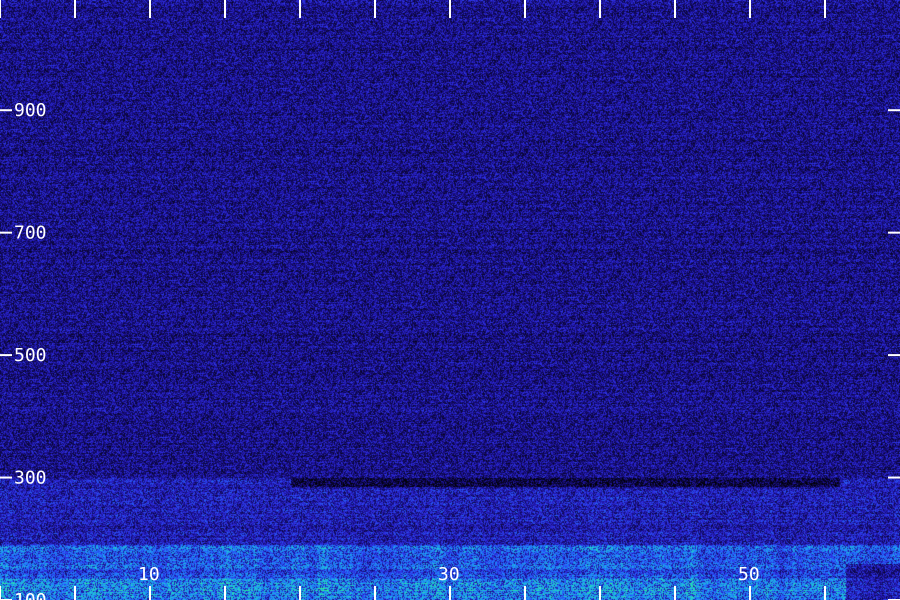 This screenshot has height=600, width=900. Describe the element at coordinates (30, 478) in the screenshot. I see `y-tick-label: 300` at that location.